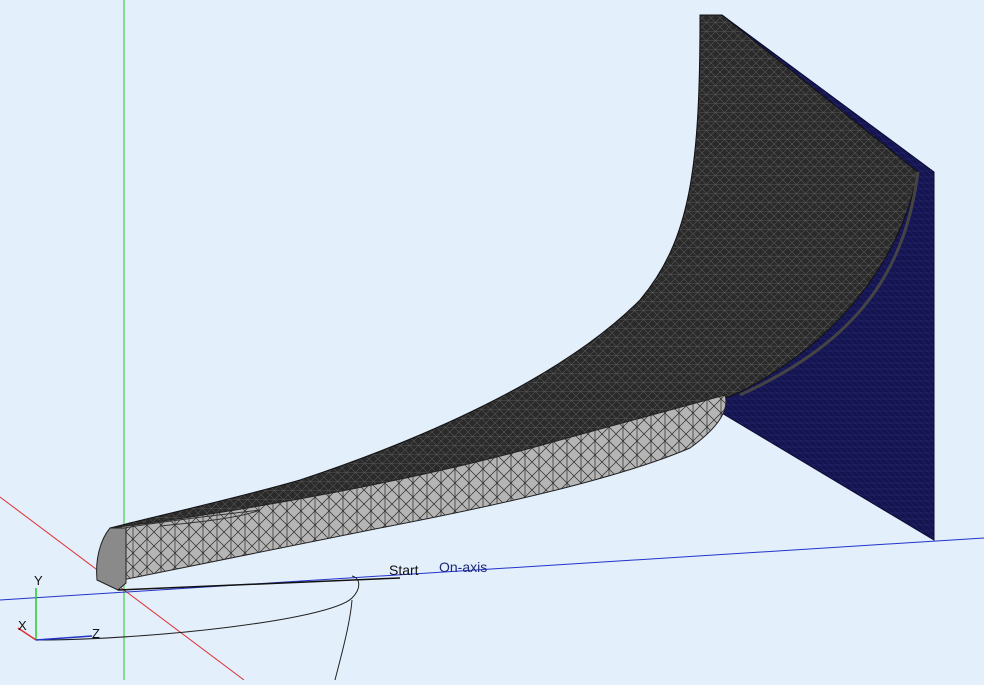 This screenshot has width=984, height=685. What do you see at coordinates (96, 633) in the screenshot?
I see `triad-z-label: Z` at bounding box center [96, 633].